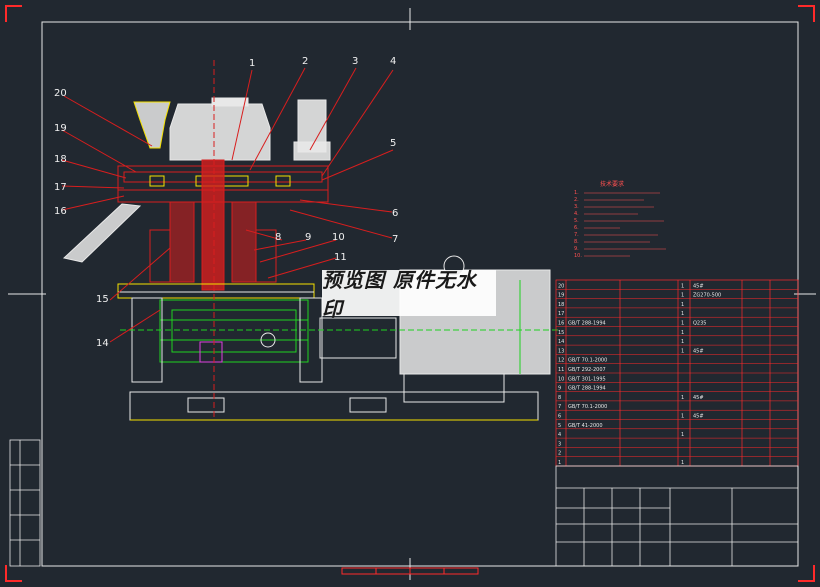 The width and height of the screenshot is (820, 587). I want to click on bom-cell-no: 6, so click(559, 417).